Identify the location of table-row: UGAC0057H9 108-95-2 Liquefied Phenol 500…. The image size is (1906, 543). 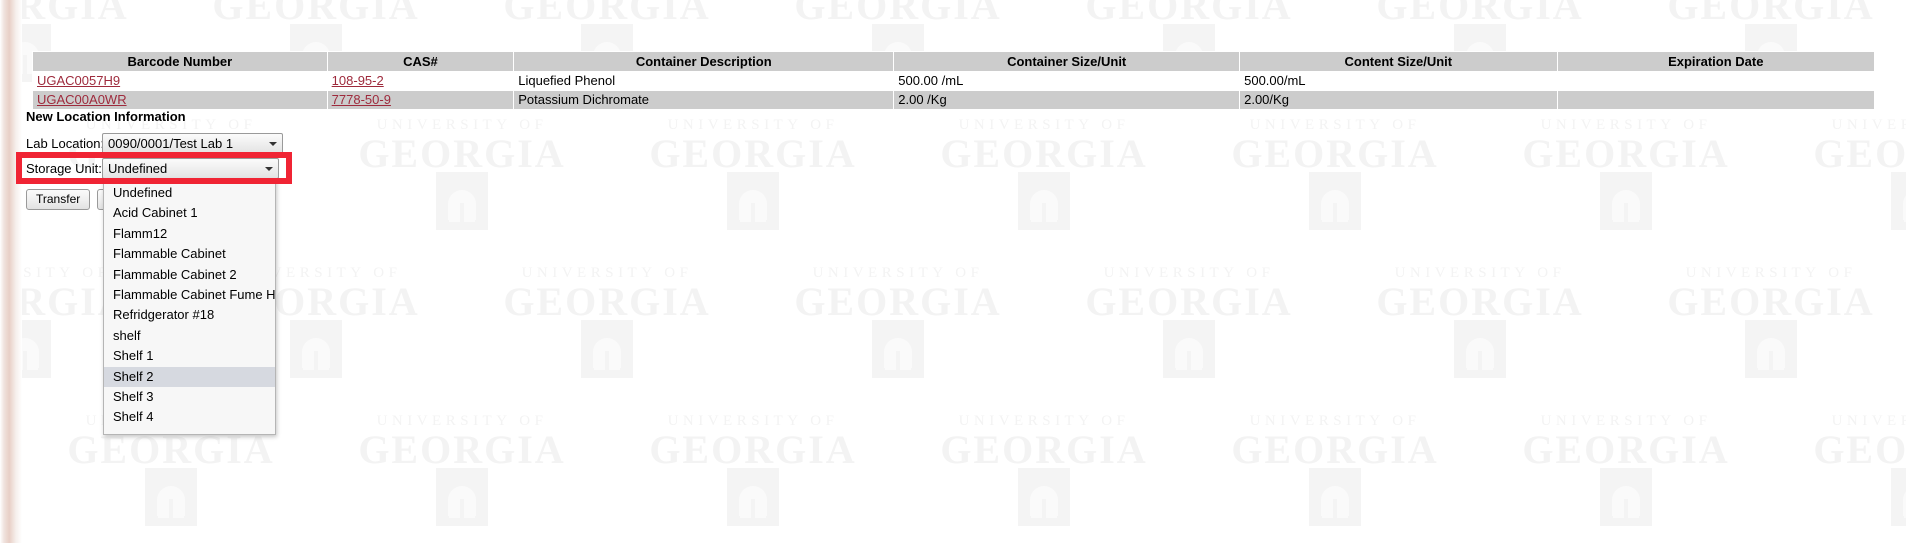
(954, 81).